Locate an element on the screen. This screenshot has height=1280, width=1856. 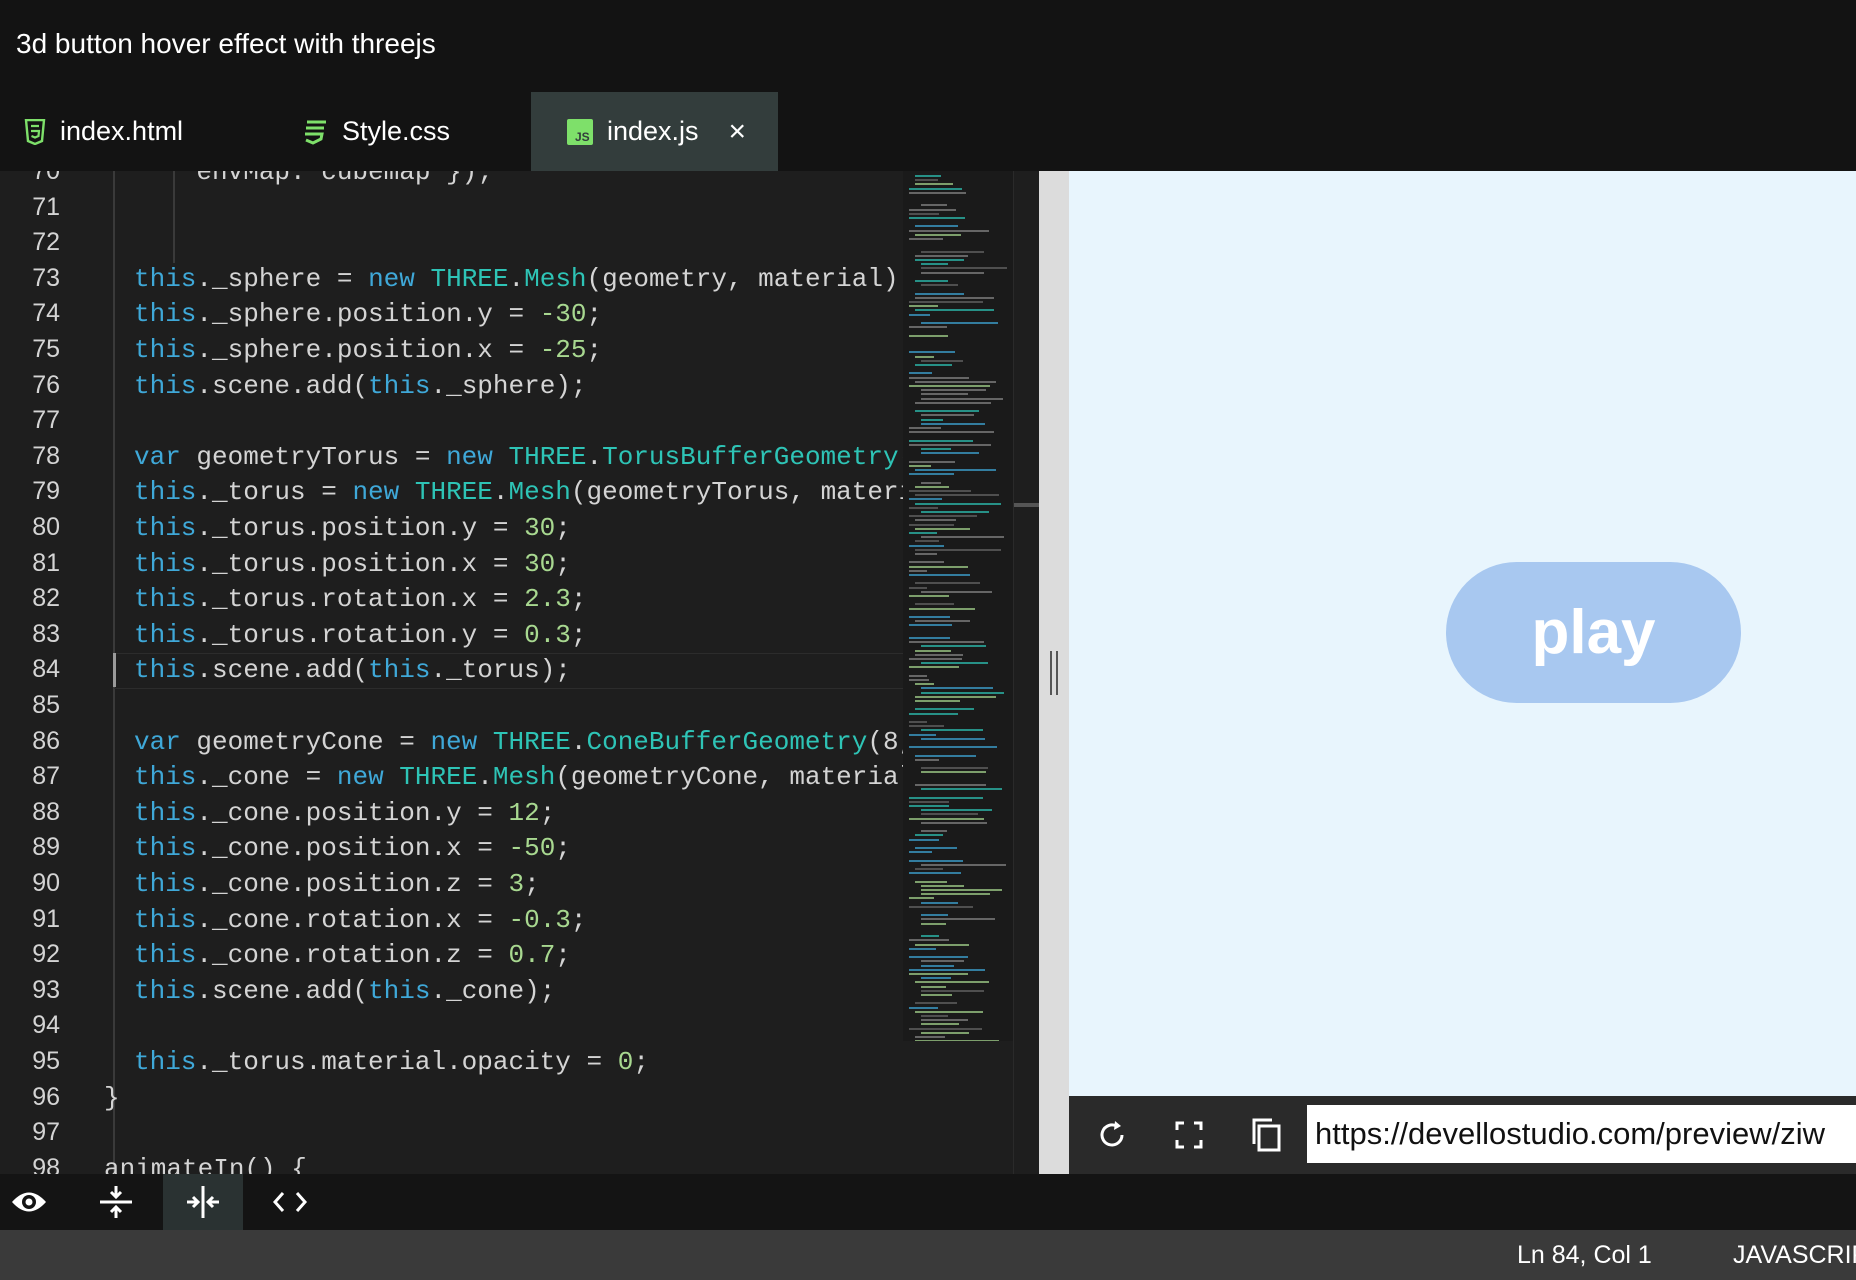
code-token: geometryTorus = is located at coordinates (313, 456).